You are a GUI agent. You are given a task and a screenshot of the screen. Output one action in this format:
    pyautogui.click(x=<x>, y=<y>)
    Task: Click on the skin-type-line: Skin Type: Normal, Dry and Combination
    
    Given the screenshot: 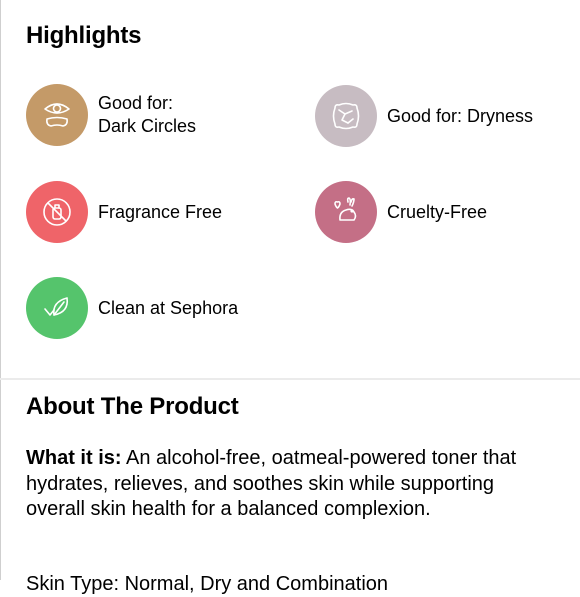 What is the action you would take?
    pyautogui.click(x=207, y=584)
    